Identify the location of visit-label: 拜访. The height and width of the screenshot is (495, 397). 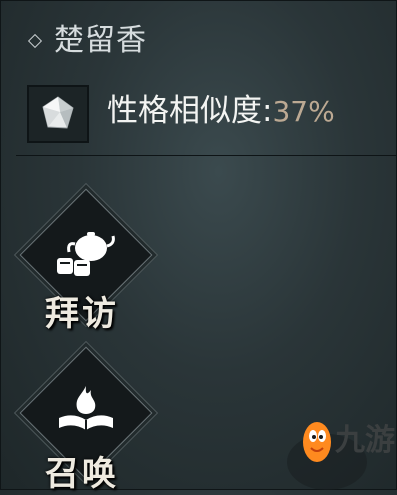
(82, 314).